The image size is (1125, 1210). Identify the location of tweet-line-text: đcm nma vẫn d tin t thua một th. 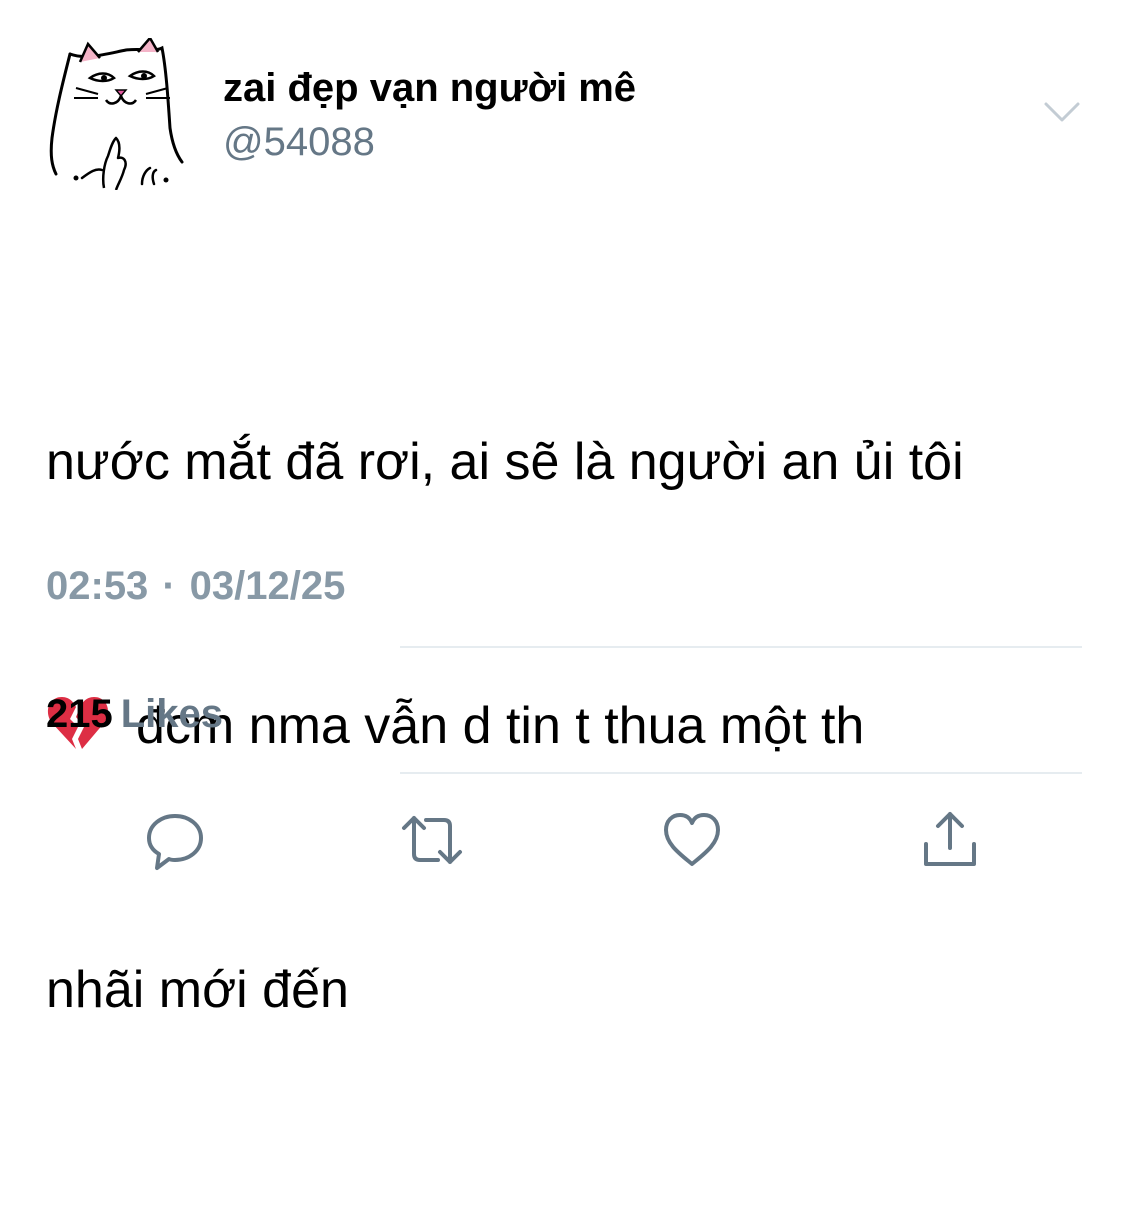
(500, 726).